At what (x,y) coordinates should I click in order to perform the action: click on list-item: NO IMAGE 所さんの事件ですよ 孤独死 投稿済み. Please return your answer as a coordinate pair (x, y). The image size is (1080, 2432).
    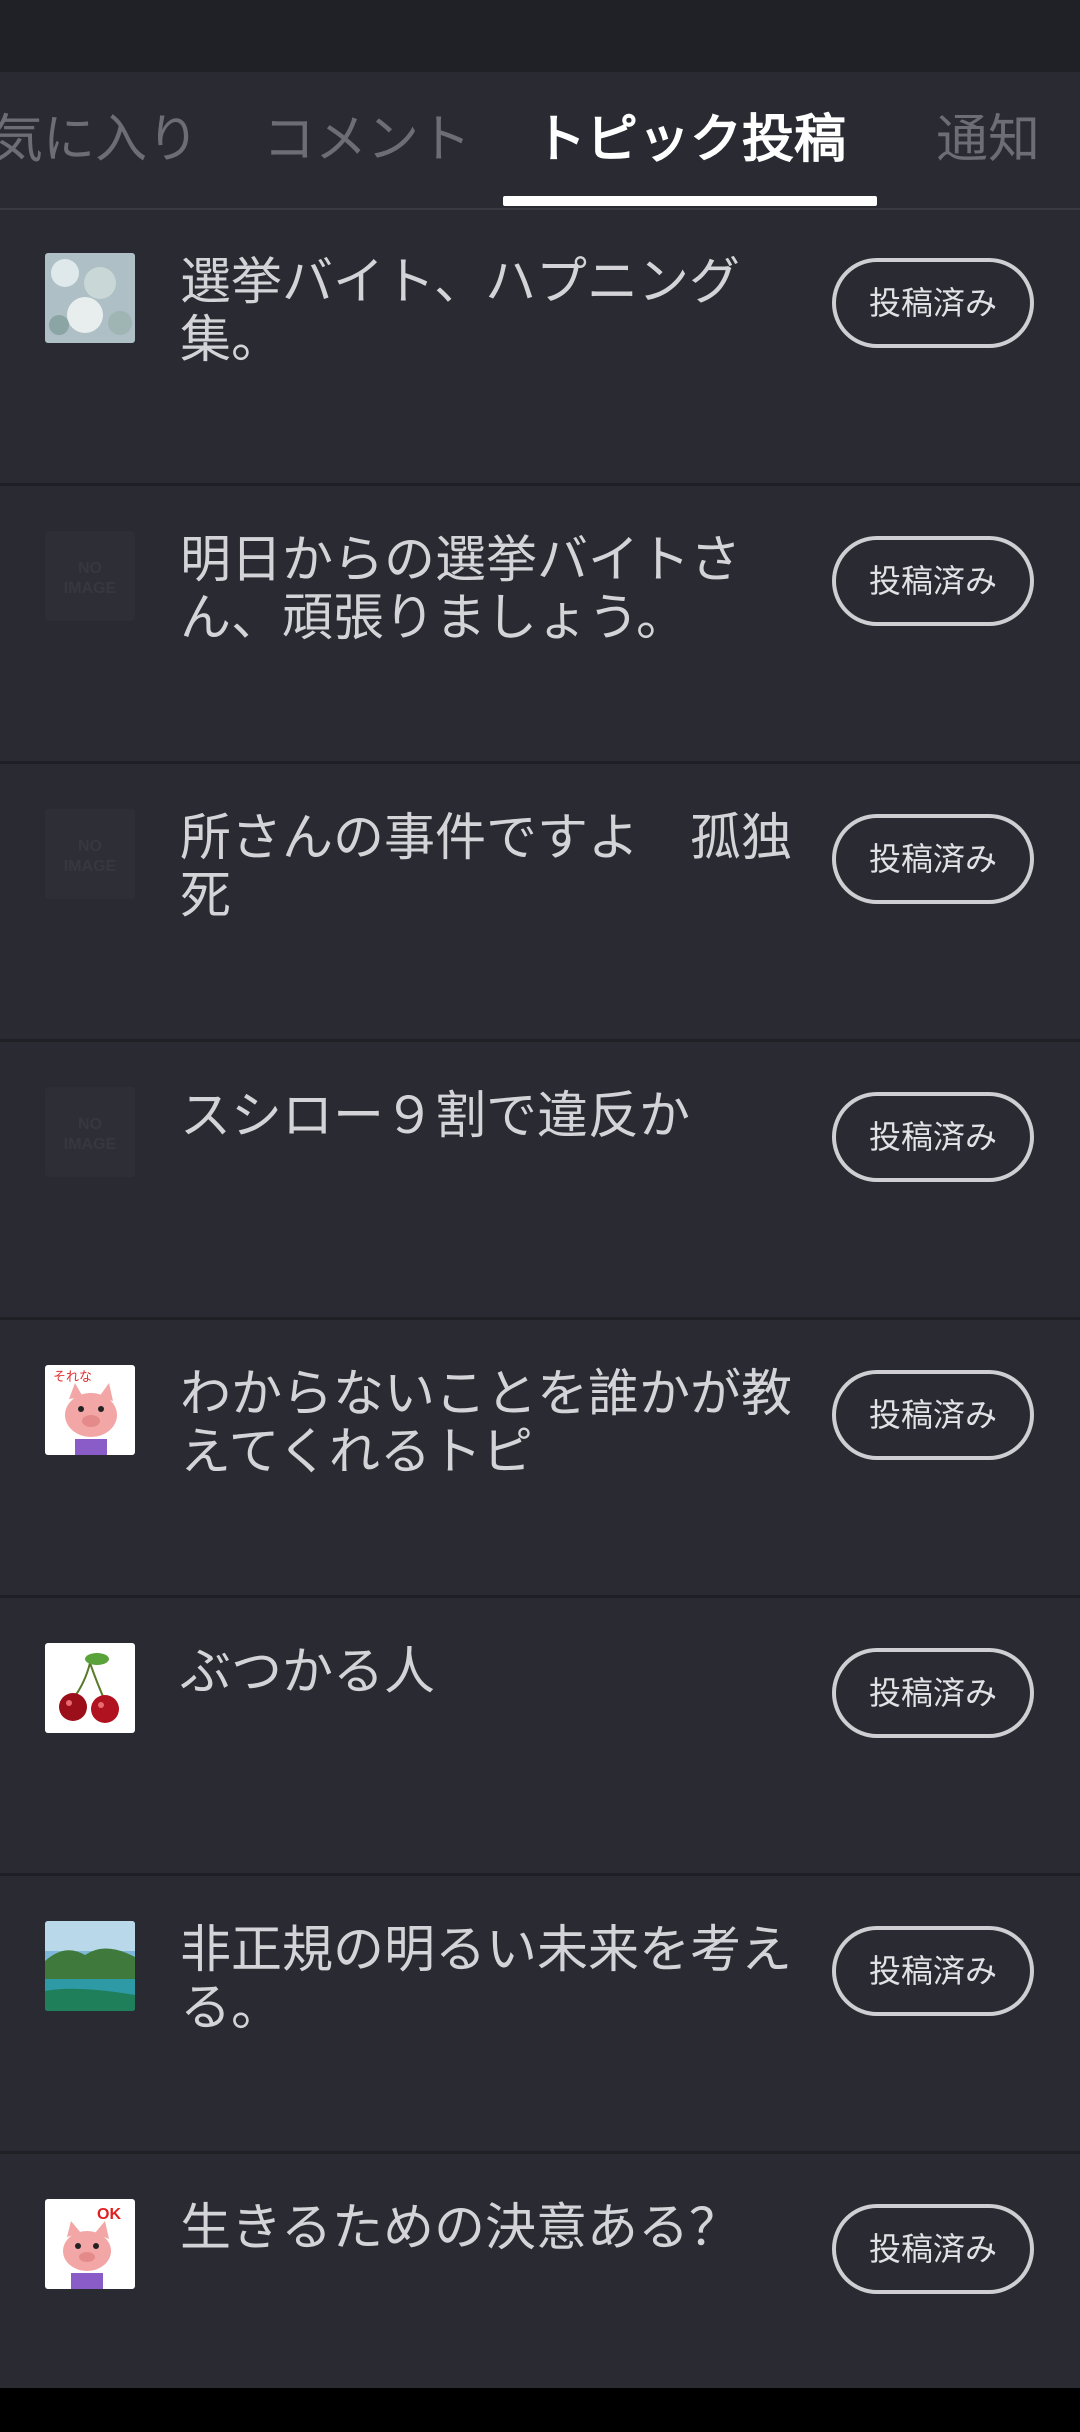
    Looking at the image, I should click on (540, 903).